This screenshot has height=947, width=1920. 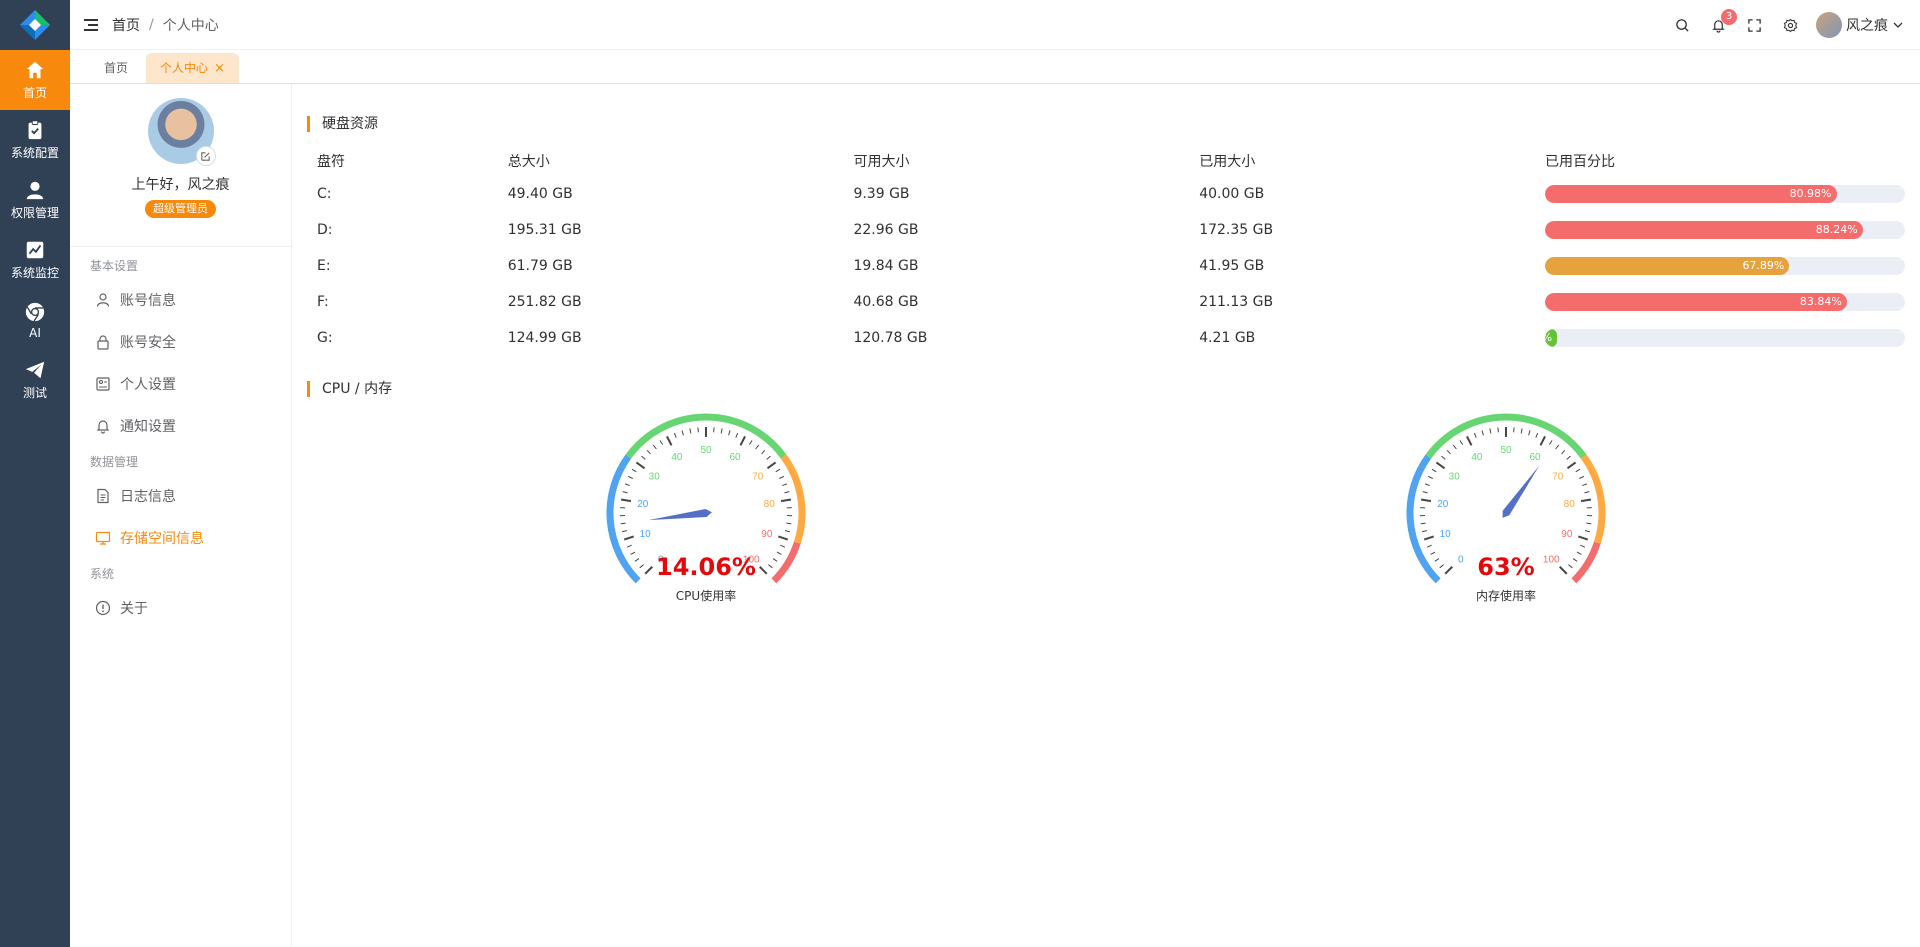 I want to click on usage-cell: 83.84%, so click(x=1721, y=302).